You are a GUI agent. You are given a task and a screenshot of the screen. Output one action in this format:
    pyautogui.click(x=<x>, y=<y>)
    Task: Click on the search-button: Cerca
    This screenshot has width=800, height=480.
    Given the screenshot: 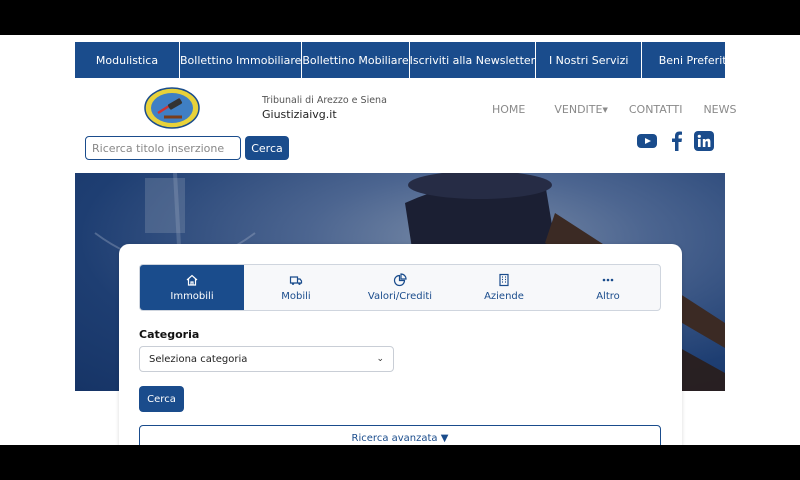 What is the action you would take?
    pyautogui.click(x=267, y=148)
    